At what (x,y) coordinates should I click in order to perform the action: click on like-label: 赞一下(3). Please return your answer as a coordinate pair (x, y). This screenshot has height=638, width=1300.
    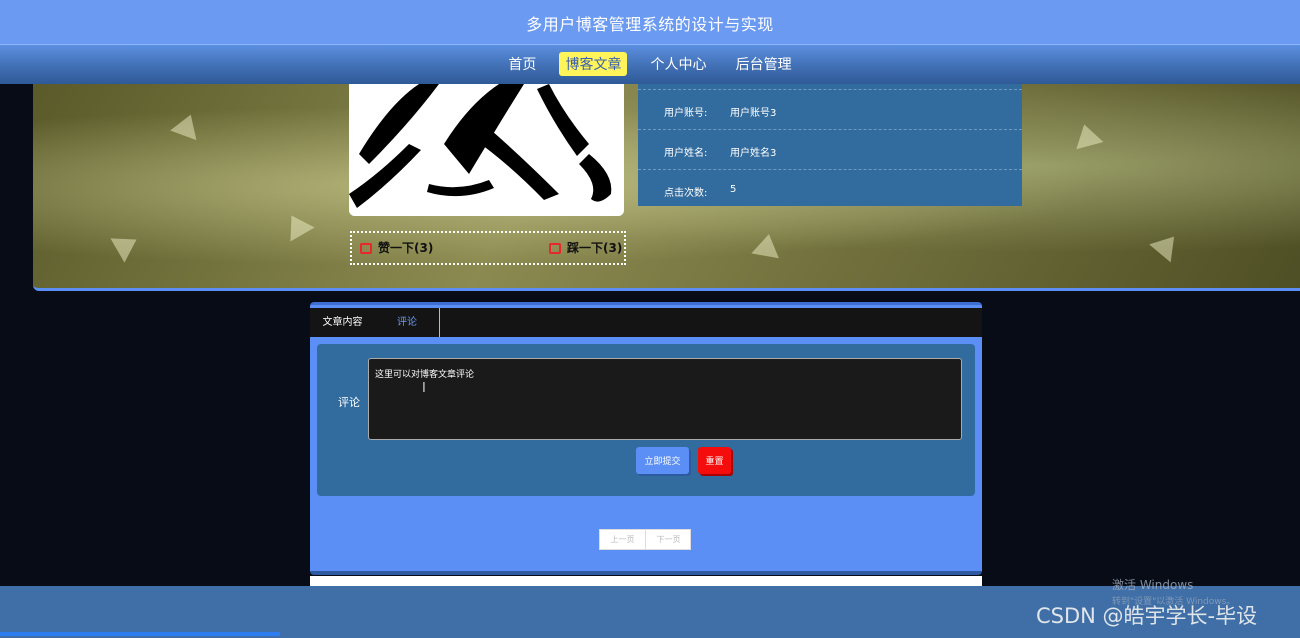
    Looking at the image, I should click on (406, 248).